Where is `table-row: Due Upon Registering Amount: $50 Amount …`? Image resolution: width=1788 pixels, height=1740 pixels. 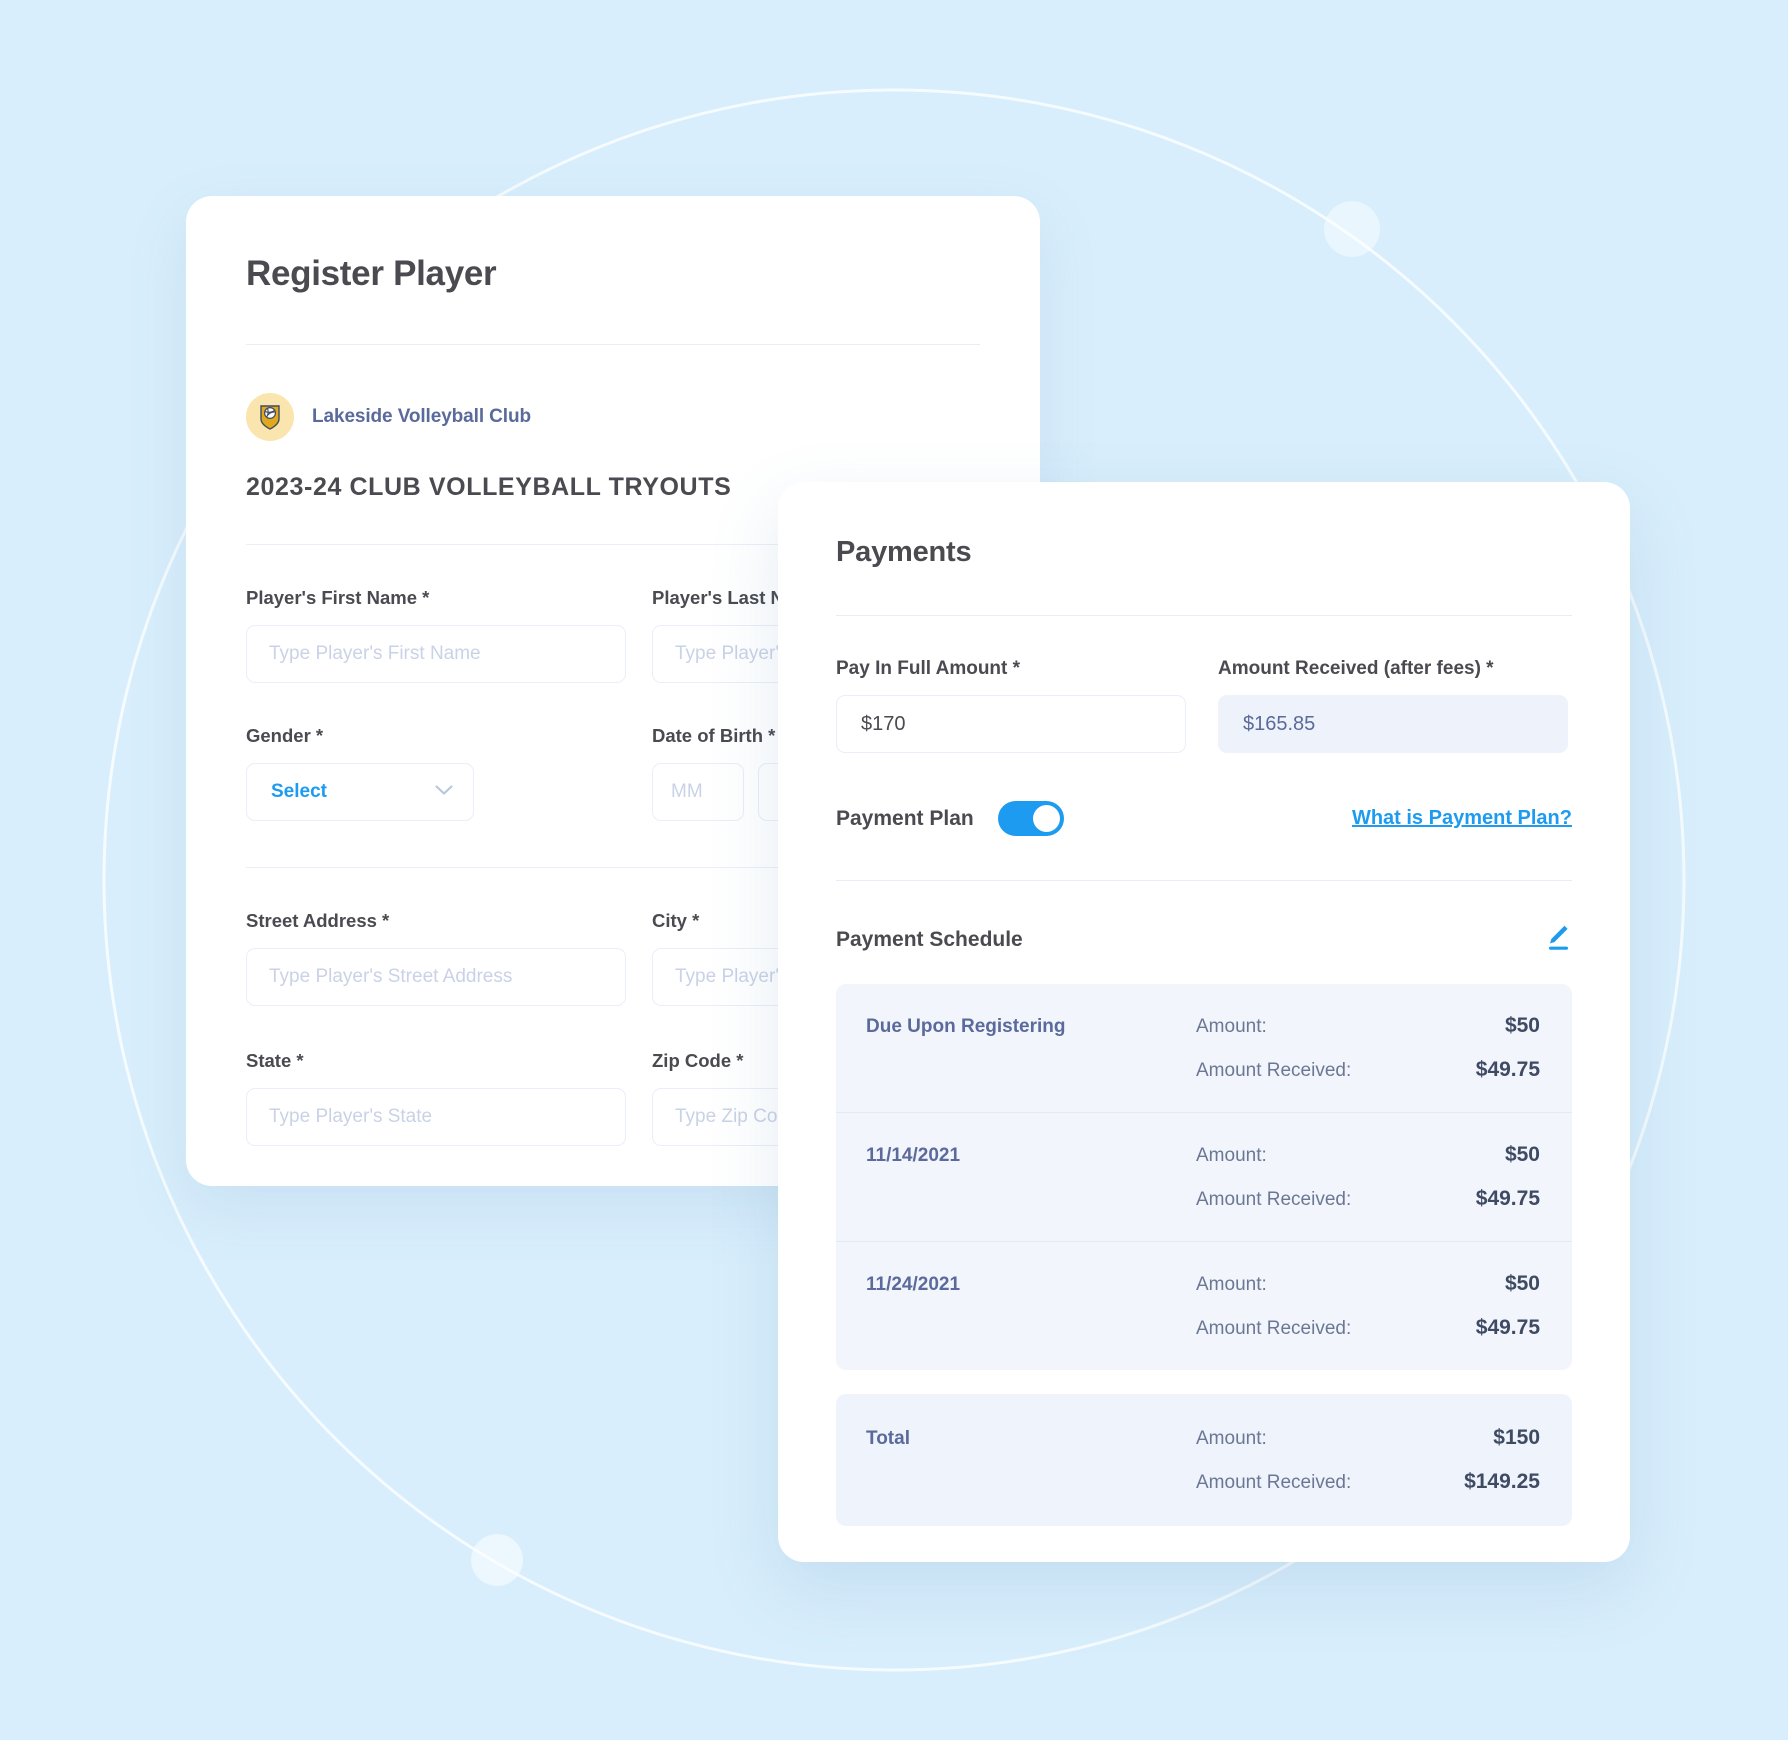
table-row: Due Upon Registering Amount: $50 Amount … is located at coordinates (1204, 1048).